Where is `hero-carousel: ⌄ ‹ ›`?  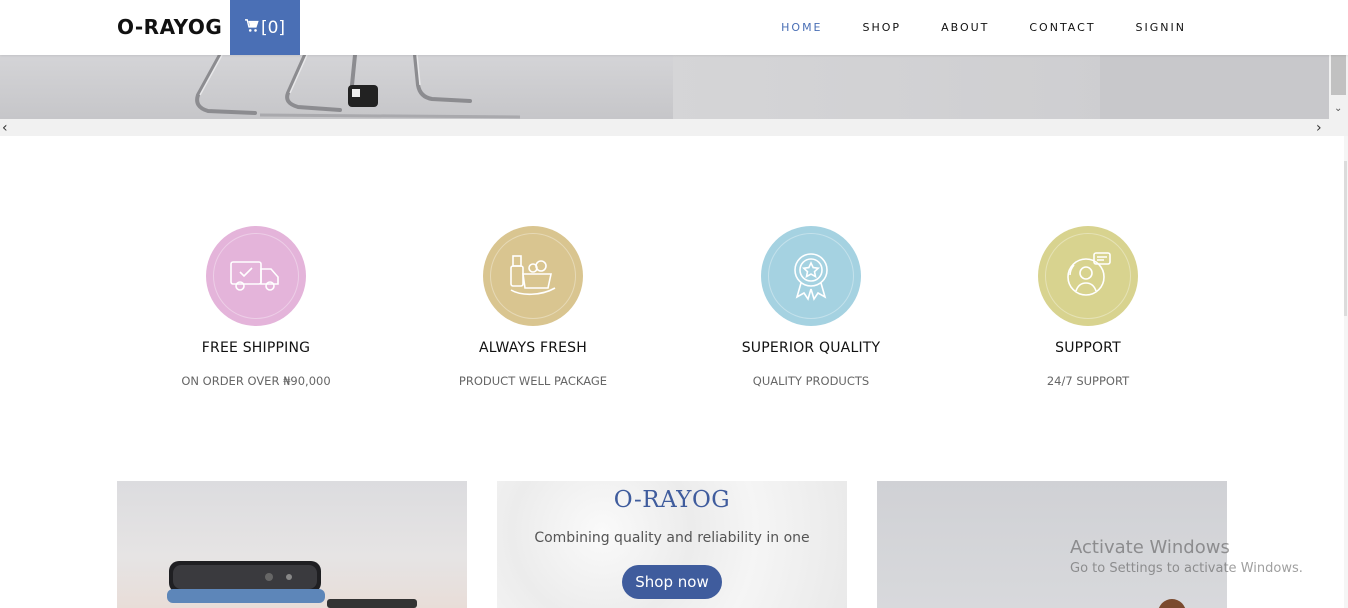
hero-carousel: ⌄ ‹ › is located at coordinates (674, 95).